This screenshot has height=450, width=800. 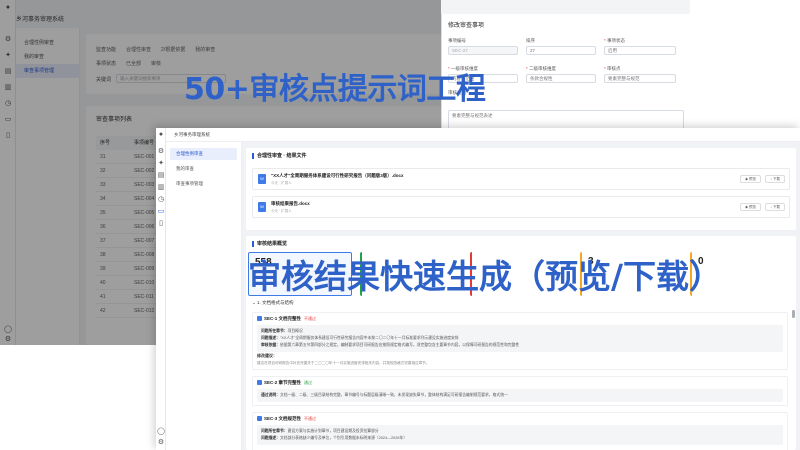 What do you see at coordinates (284, 383) in the screenshot?
I see `item-title: SEC-2 章节完整性 通过` at bounding box center [284, 383].